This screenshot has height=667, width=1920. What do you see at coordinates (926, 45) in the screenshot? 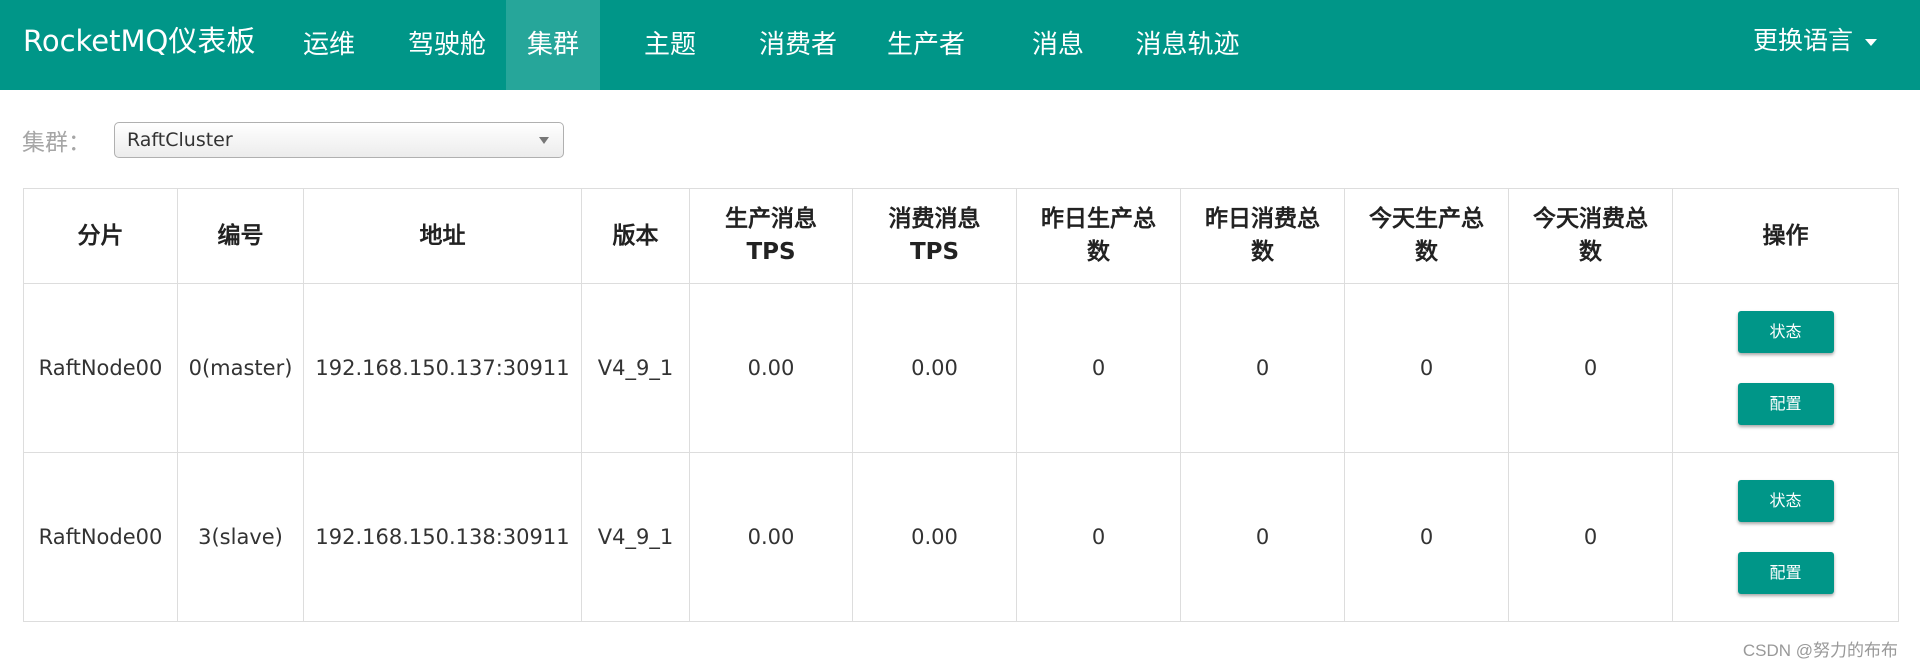
I see `nav-item-producer: 生产者` at bounding box center [926, 45].